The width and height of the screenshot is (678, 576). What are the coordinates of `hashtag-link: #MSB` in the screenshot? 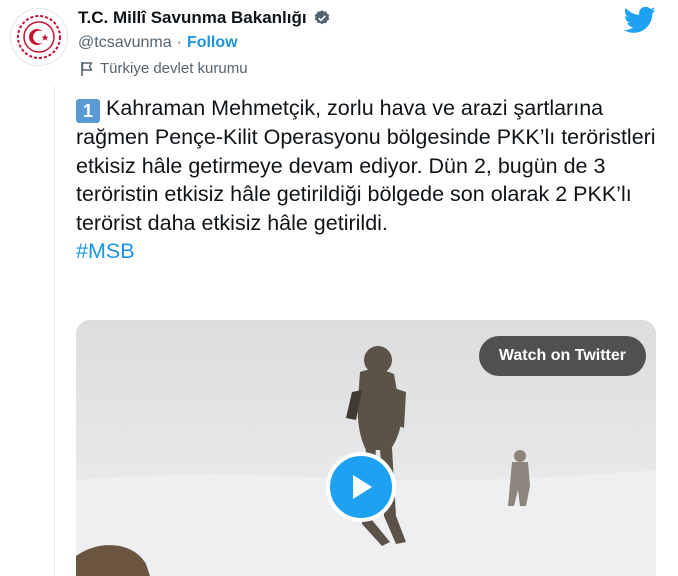 It's located at (105, 251).